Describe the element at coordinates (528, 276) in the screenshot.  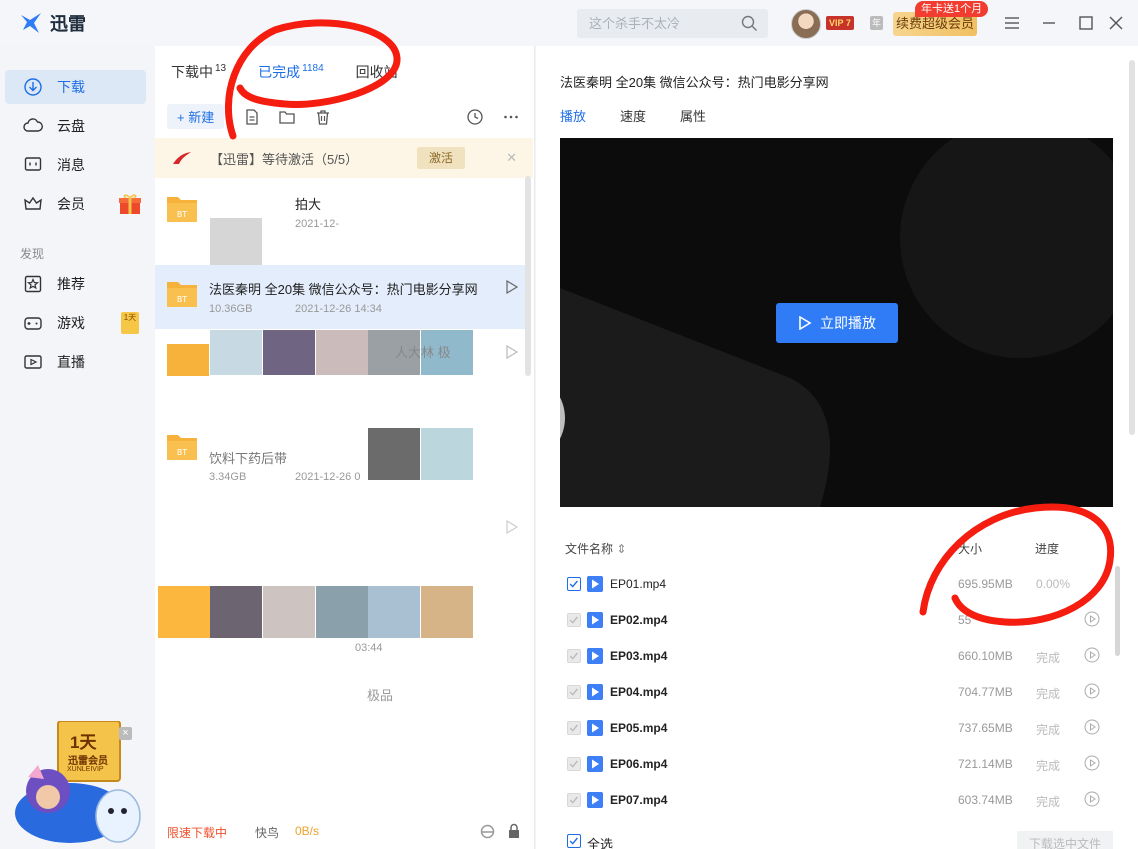
I see `task-list-scrollbar` at that location.